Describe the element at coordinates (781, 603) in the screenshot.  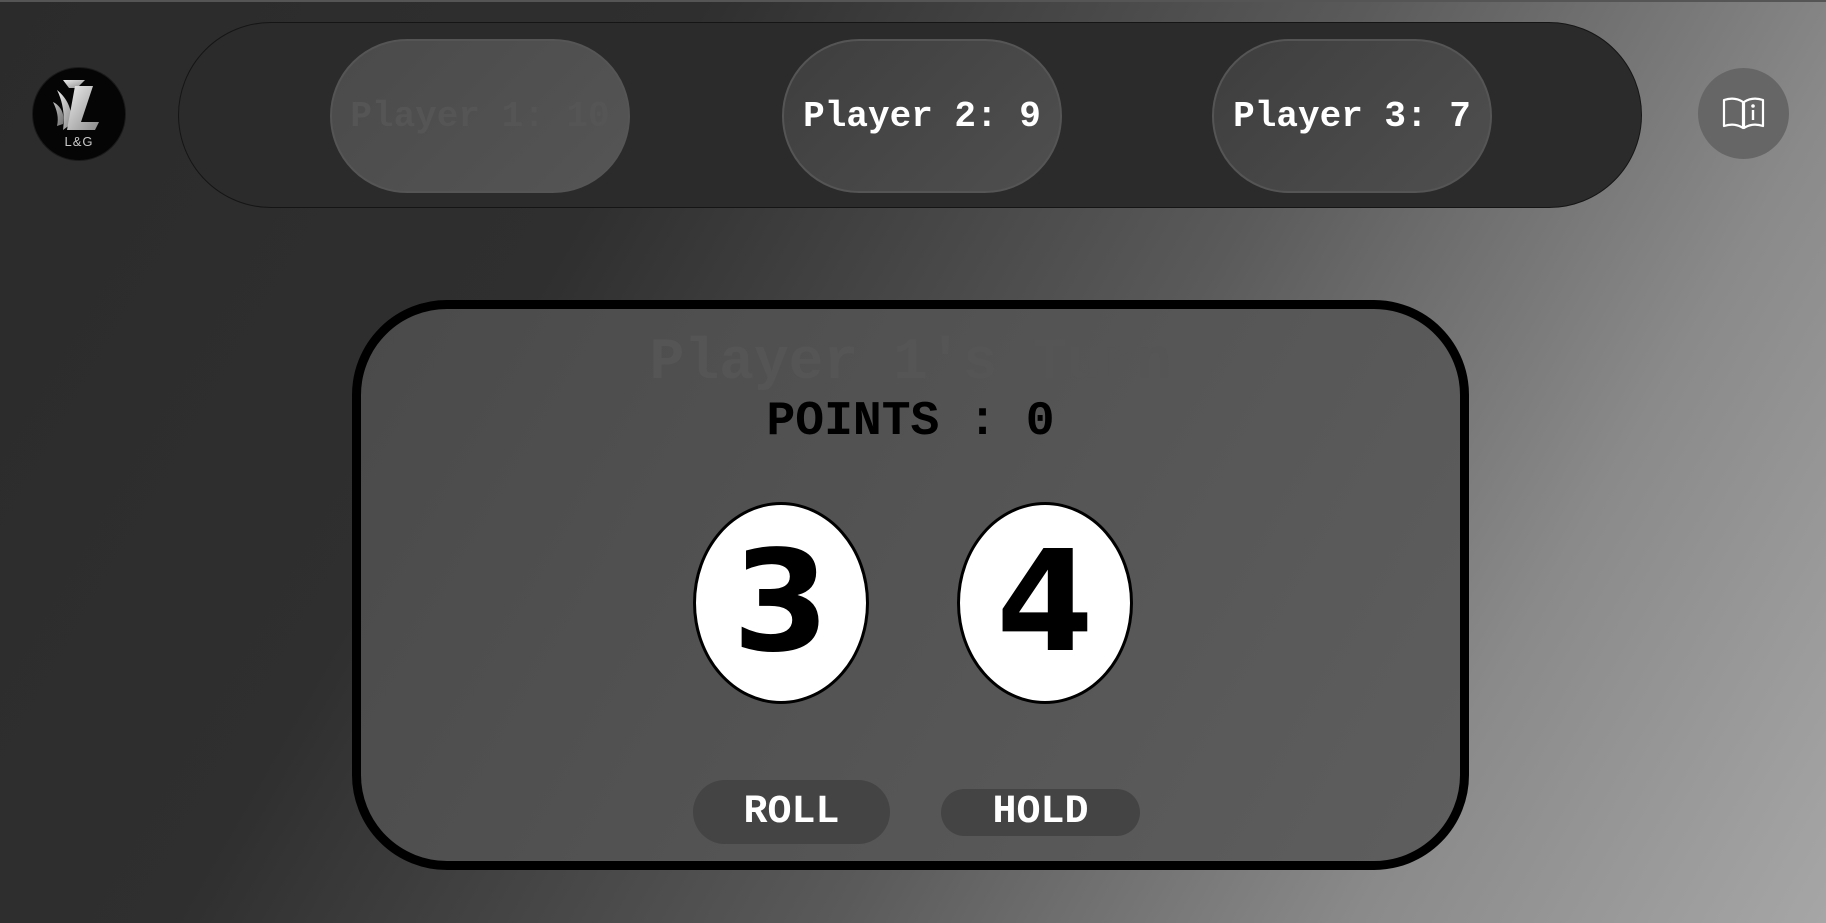
I see `die-1: 3` at that location.